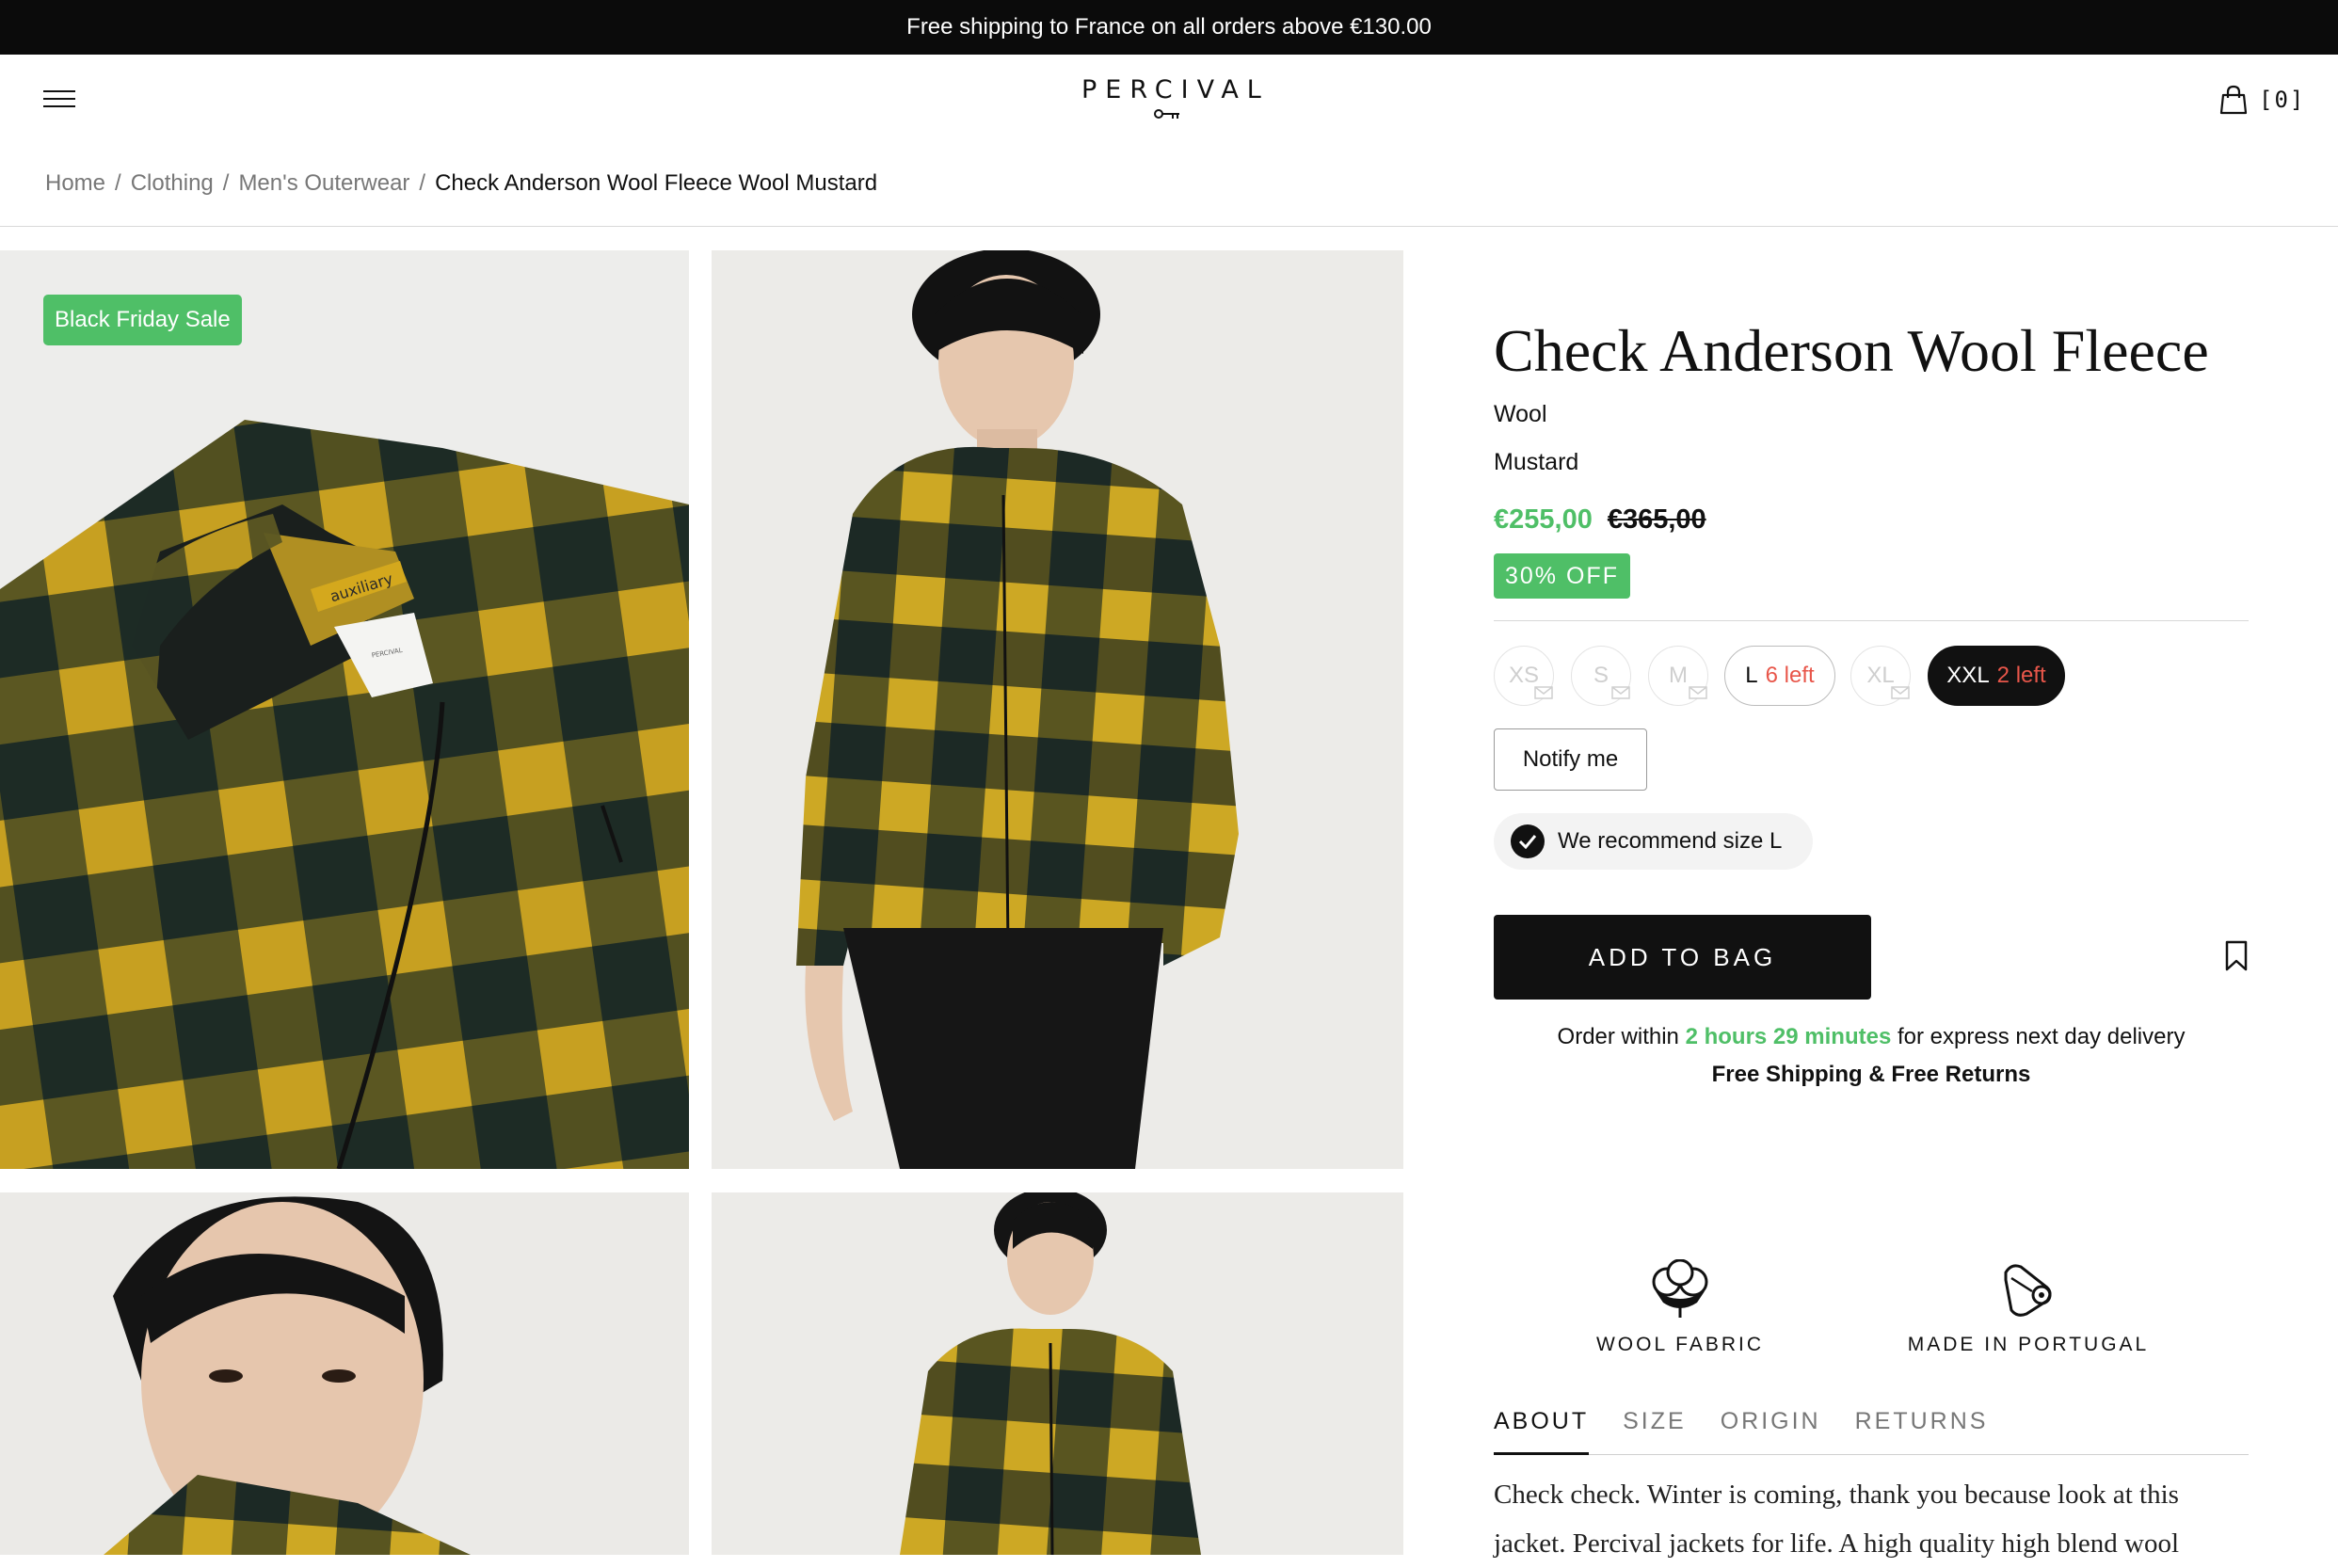 This screenshot has height=1568, width=2338. I want to click on add-to-bag-label: ADD TO BAG, so click(1682, 956).